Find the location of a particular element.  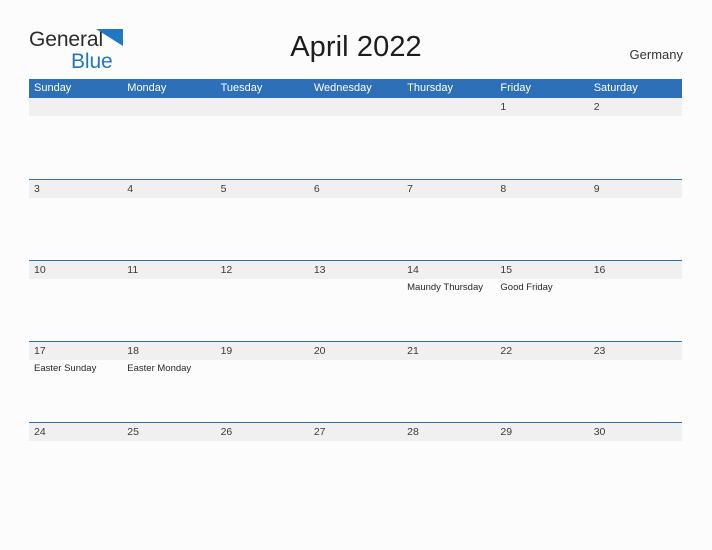

weekday-saturday: Saturday is located at coordinates (615, 88).